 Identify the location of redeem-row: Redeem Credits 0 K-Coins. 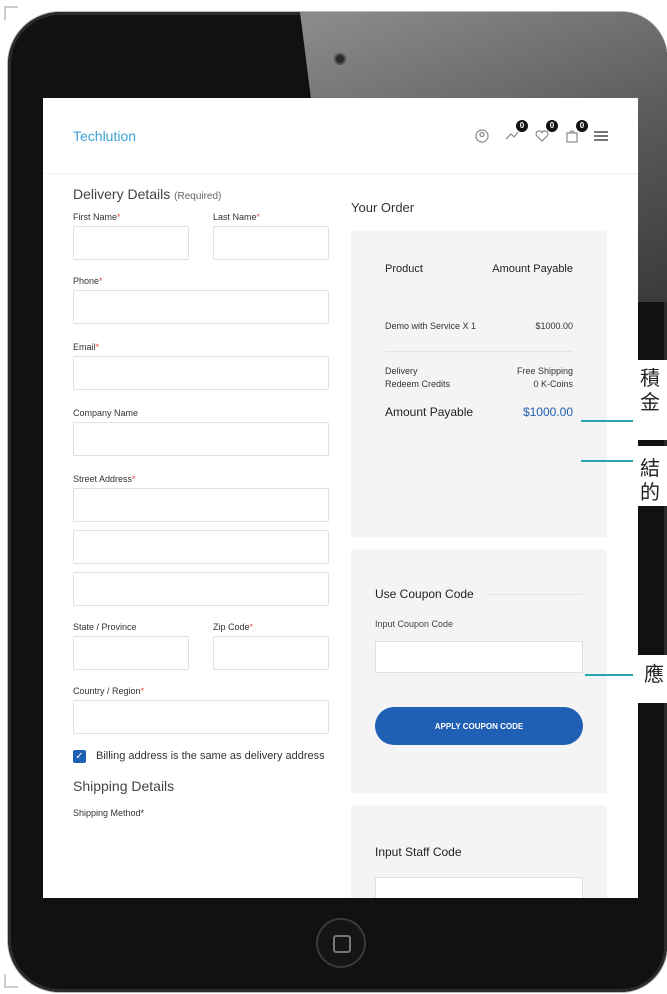
(479, 384).